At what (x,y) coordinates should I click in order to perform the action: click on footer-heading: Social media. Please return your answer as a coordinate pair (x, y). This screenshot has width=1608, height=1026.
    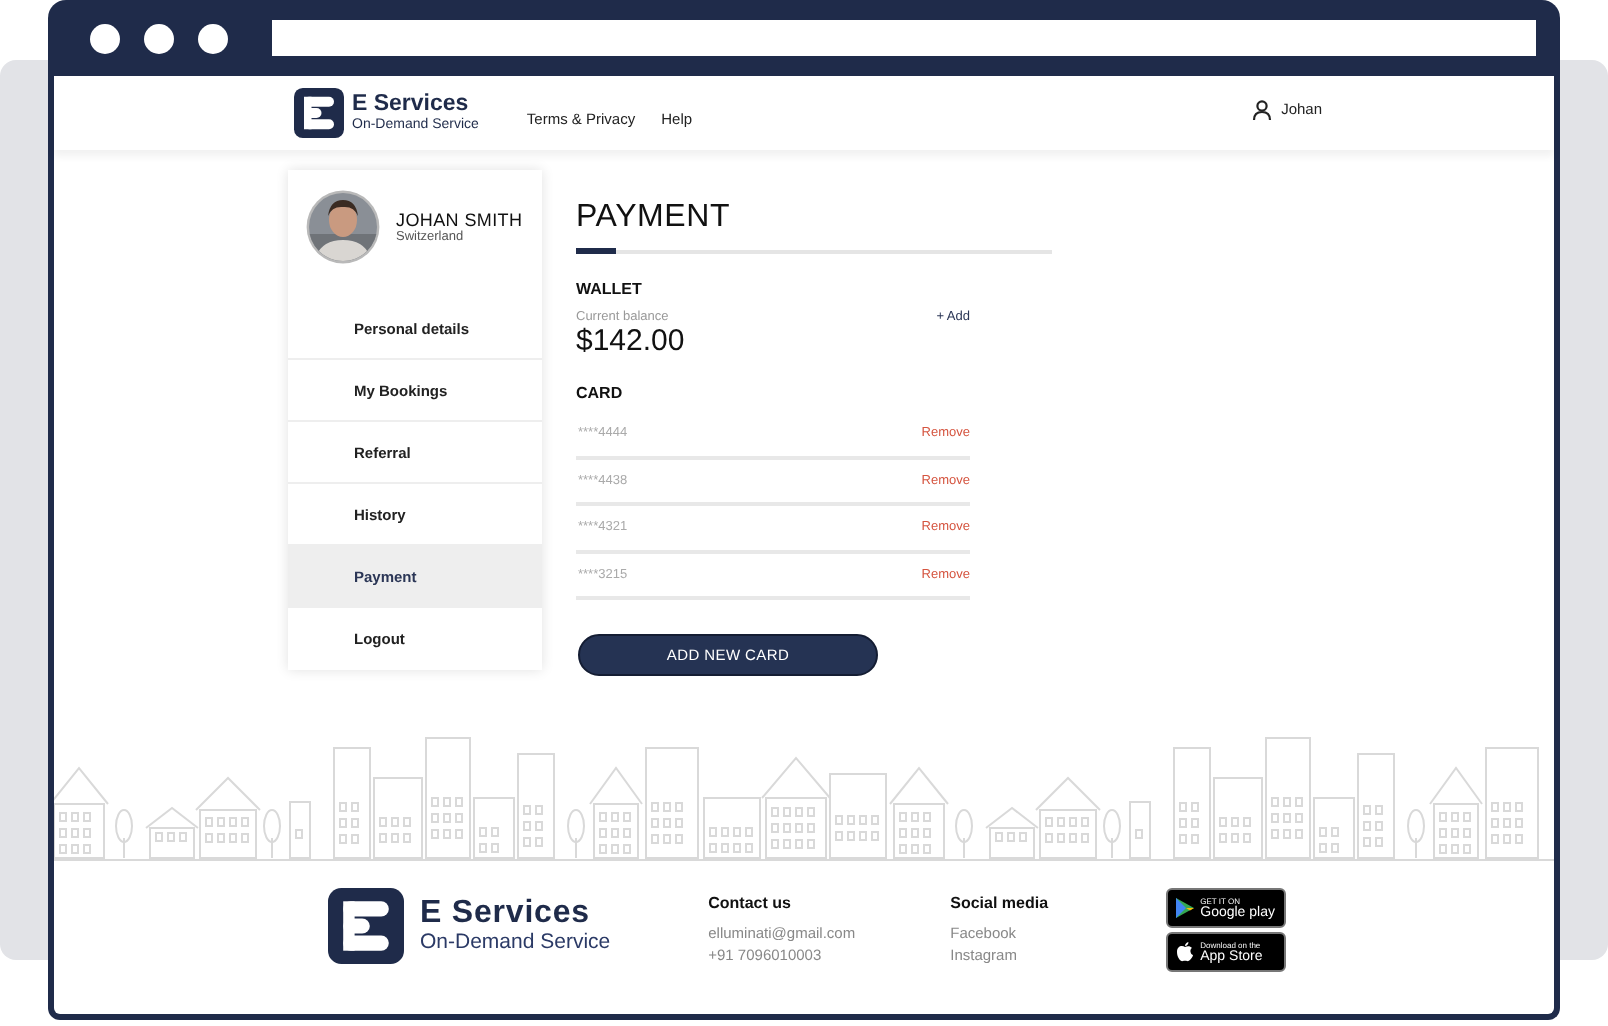
    Looking at the image, I should click on (1000, 904).